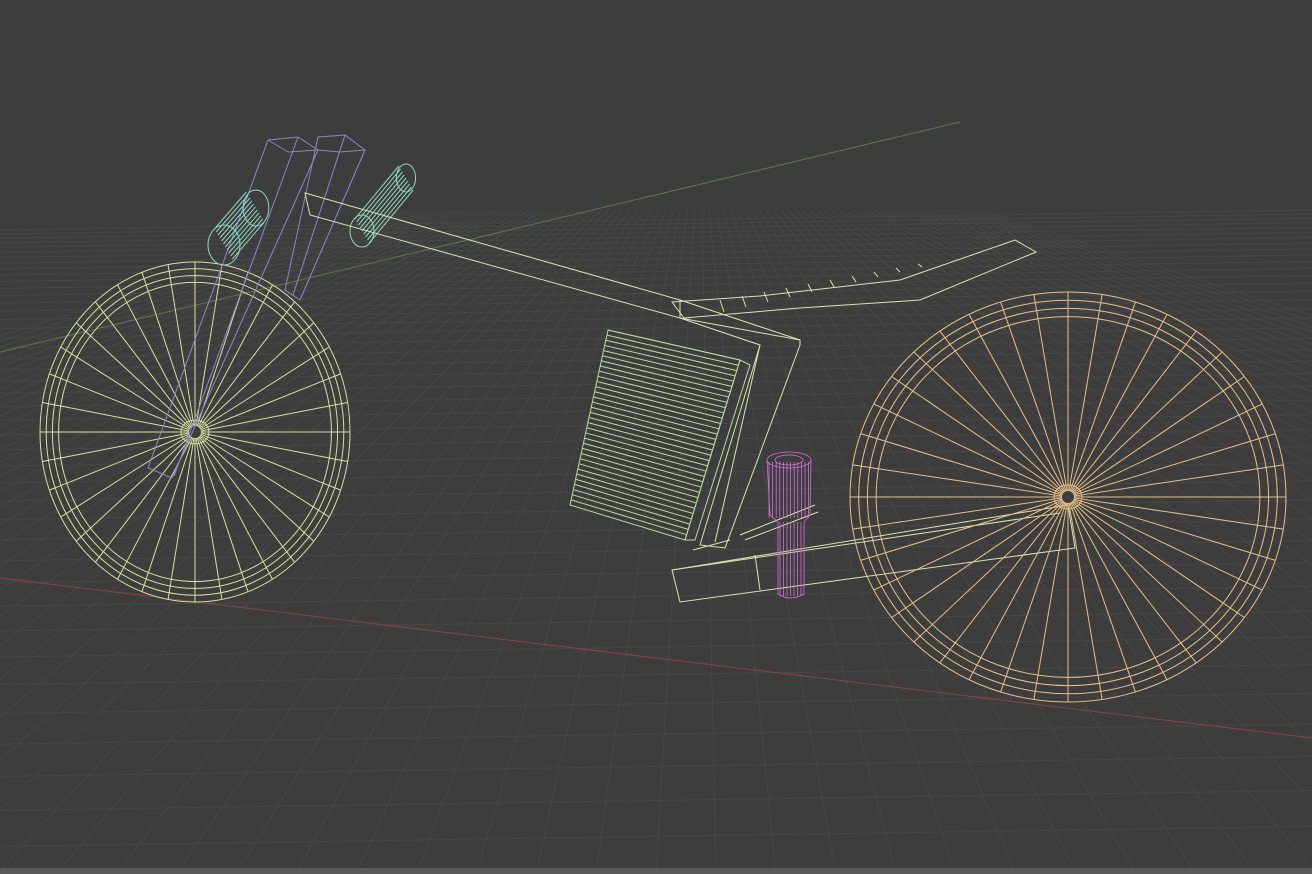 This screenshot has width=1312, height=874. Describe the element at coordinates (717, 450) in the screenshot. I see `battery-side` at that location.